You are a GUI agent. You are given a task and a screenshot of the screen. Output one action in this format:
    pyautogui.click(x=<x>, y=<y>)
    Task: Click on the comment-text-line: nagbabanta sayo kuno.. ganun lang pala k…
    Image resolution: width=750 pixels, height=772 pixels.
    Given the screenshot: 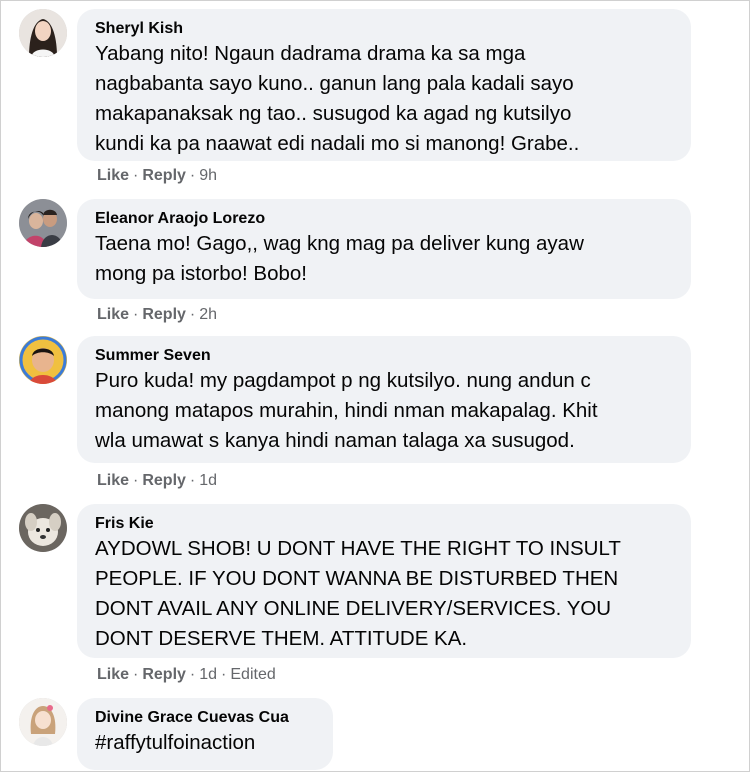 What is the action you would take?
    pyautogui.click(x=334, y=83)
    